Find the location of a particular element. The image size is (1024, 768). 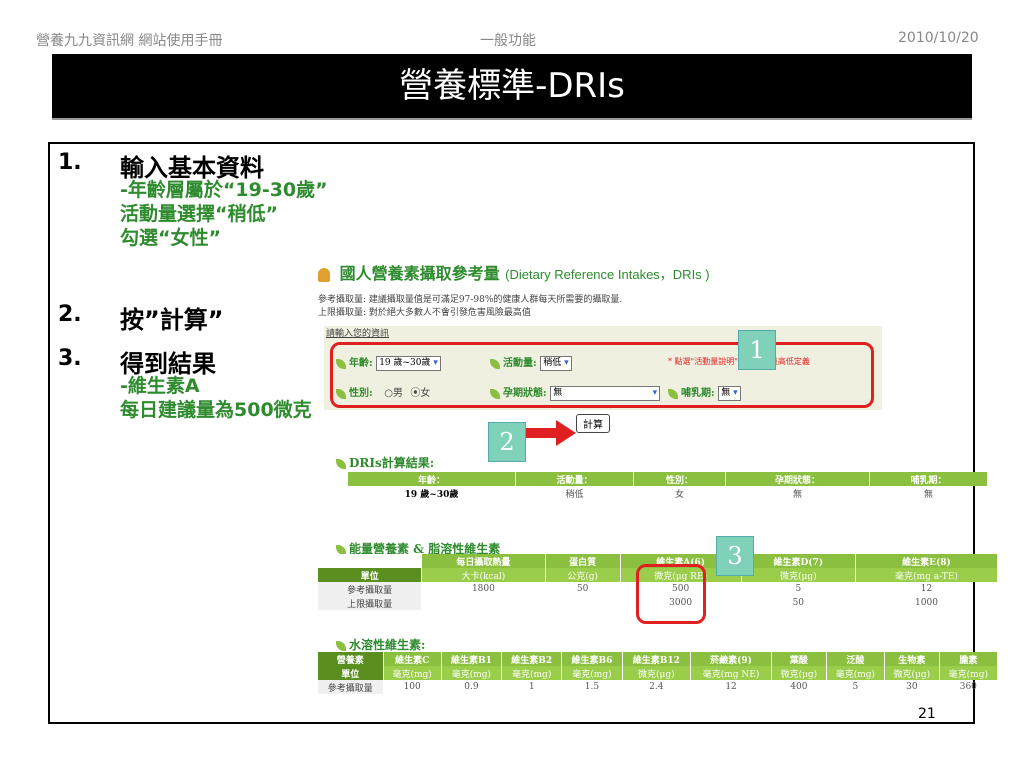

table-header-cell: 活動量： is located at coordinates (574, 479).